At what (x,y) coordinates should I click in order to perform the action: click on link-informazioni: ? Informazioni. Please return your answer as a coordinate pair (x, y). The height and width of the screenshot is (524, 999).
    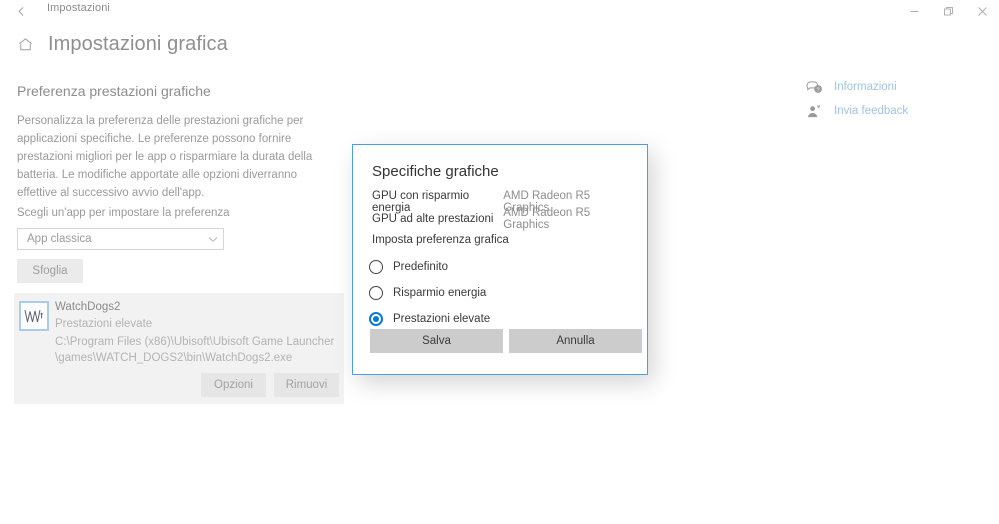
    Looking at the image, I should click on (898, 87).